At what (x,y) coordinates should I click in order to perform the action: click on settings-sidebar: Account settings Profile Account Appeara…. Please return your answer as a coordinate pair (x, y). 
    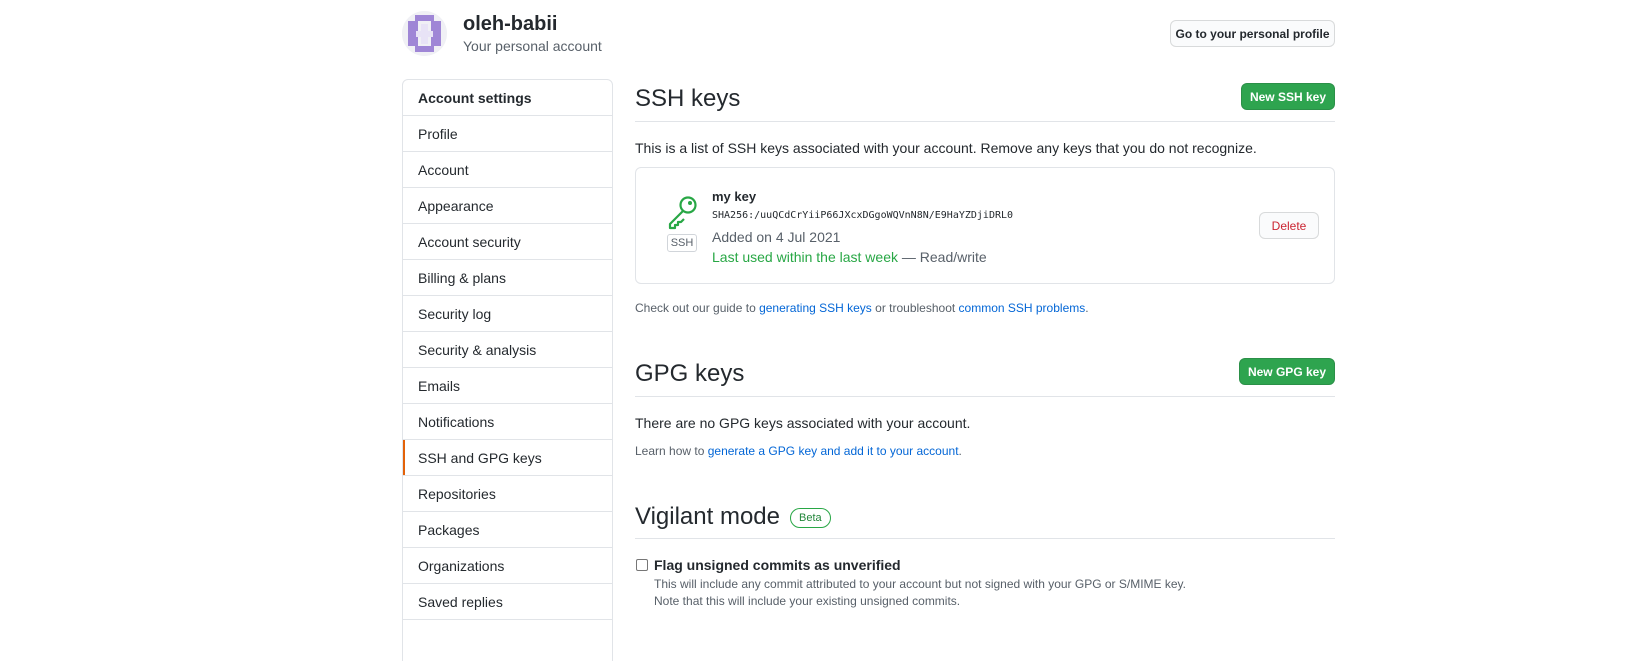
    Looking at the image, I should click on (507, 370).